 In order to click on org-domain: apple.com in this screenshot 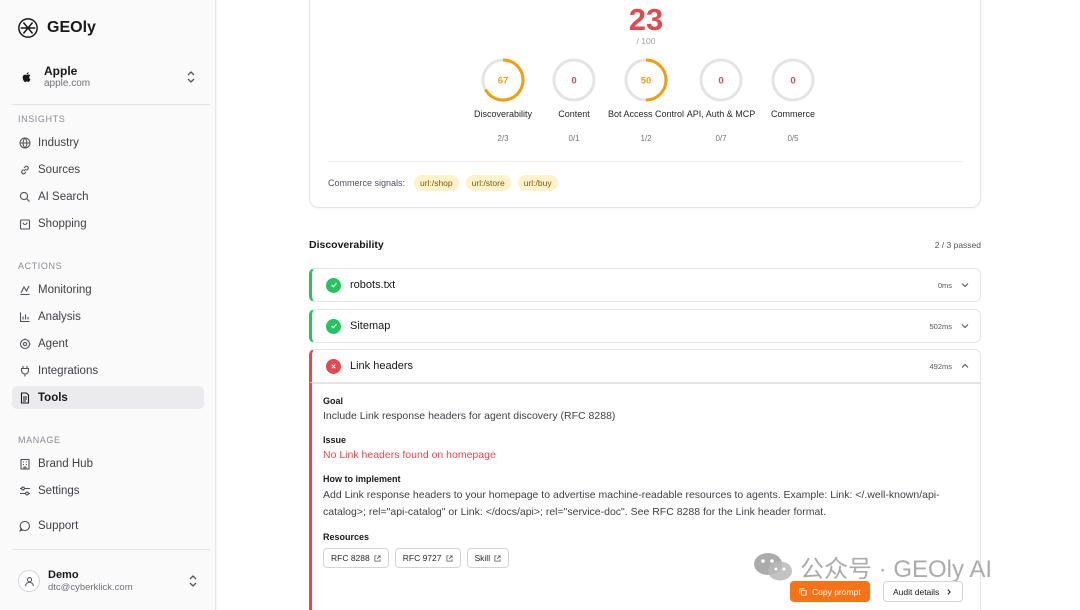, I will do `click(67, 83)`.